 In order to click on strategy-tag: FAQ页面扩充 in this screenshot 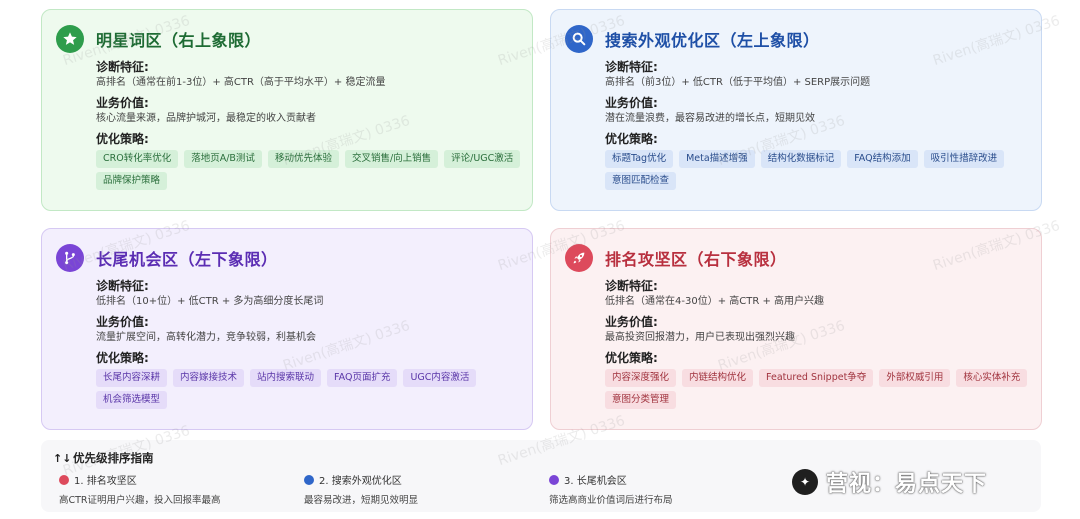, I will do `click(362, 378)`.